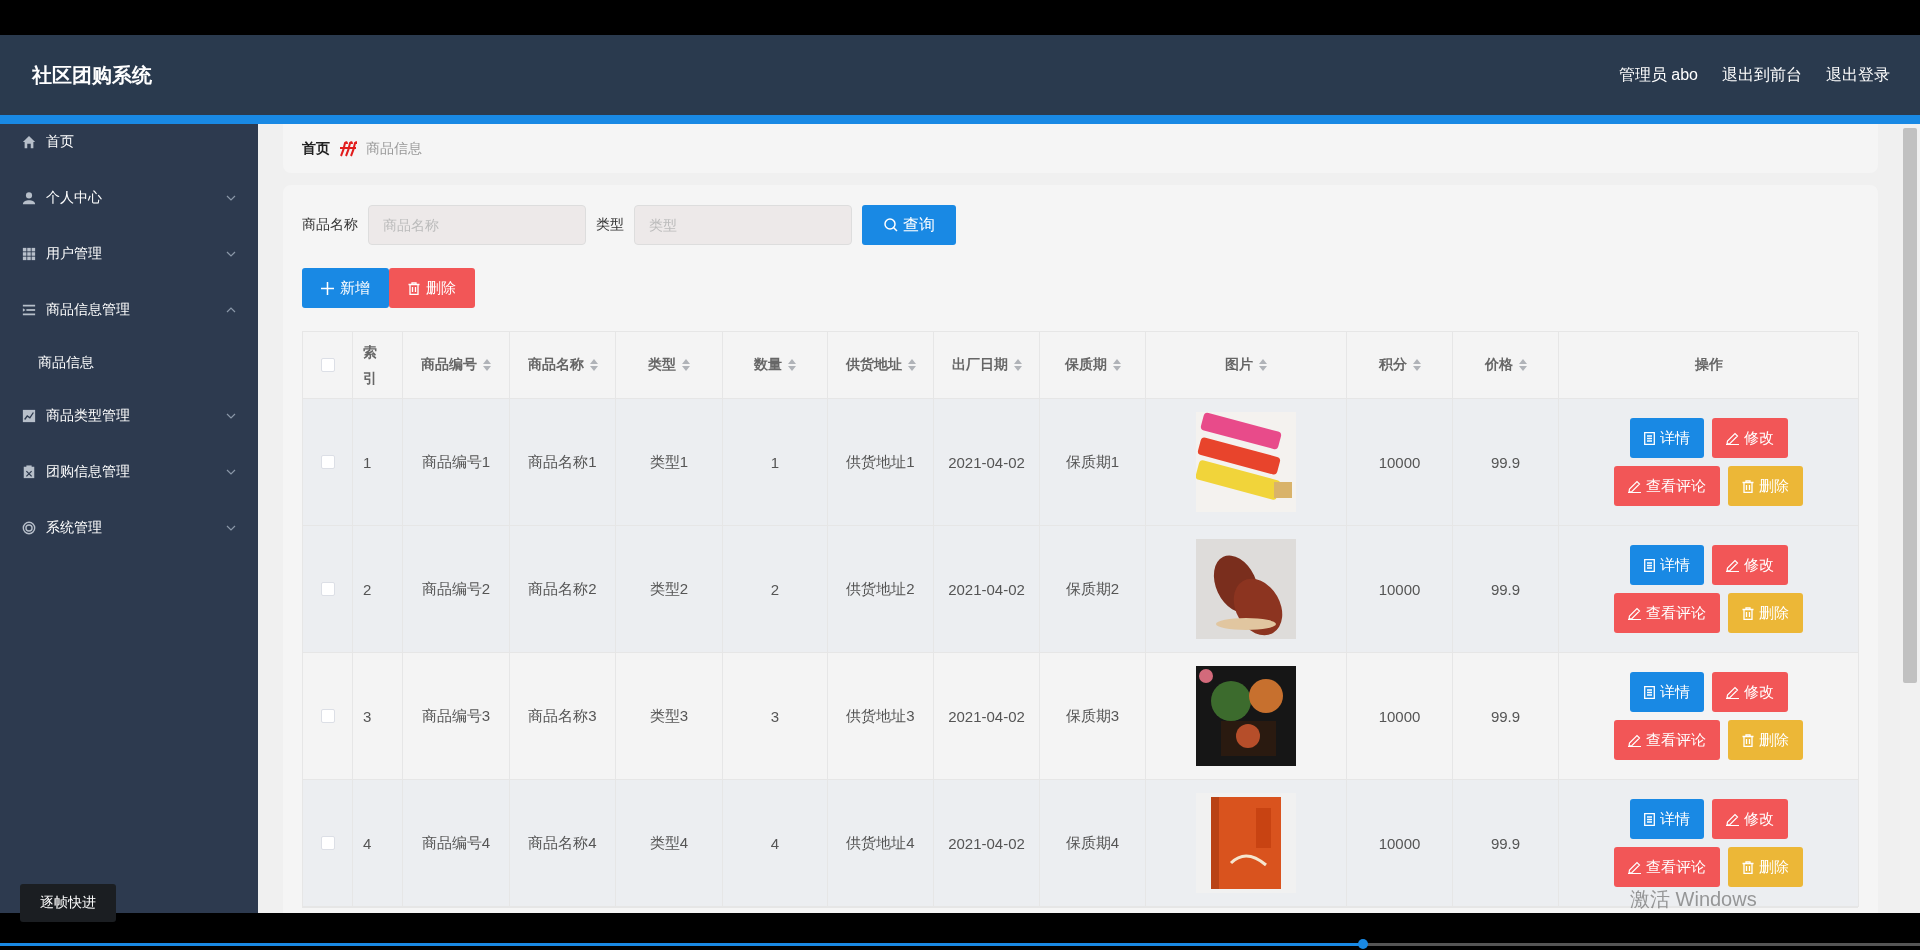 The height and width of the screenshot is (950, 1920). I want to click on sidebar-item: 首页, so click(129, 142).